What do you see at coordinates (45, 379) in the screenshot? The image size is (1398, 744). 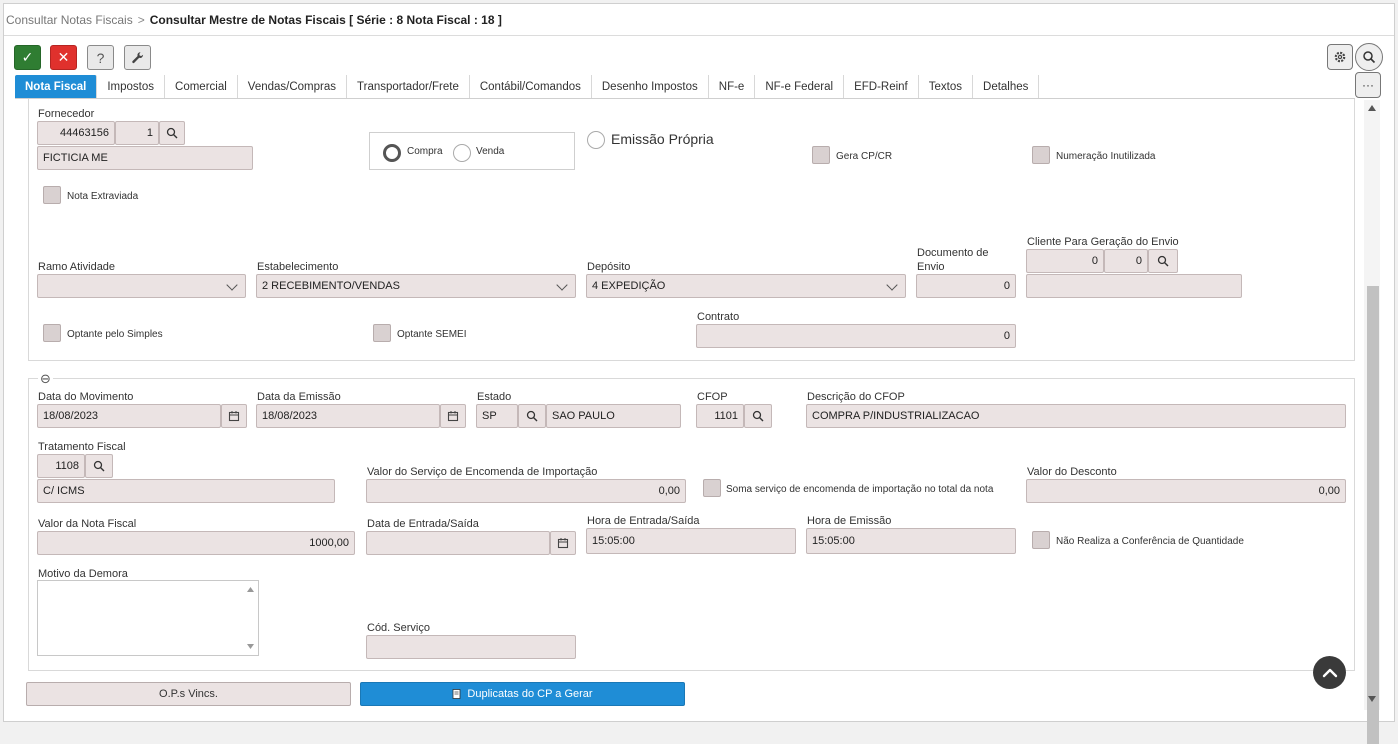 I see `collapse-section-icon: ⊖` at bounding box center [45, 379].